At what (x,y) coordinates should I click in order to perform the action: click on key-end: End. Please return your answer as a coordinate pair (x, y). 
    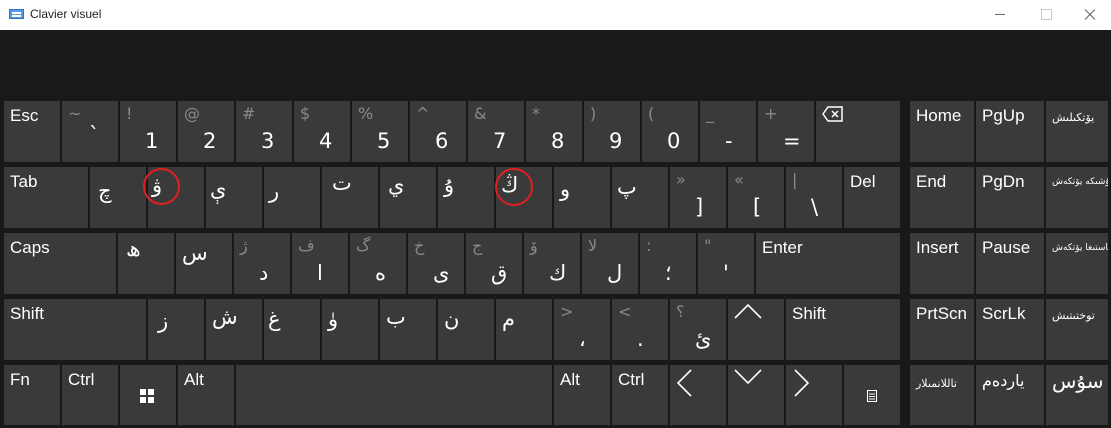
    Looking at the image, I should click on (942, 197).